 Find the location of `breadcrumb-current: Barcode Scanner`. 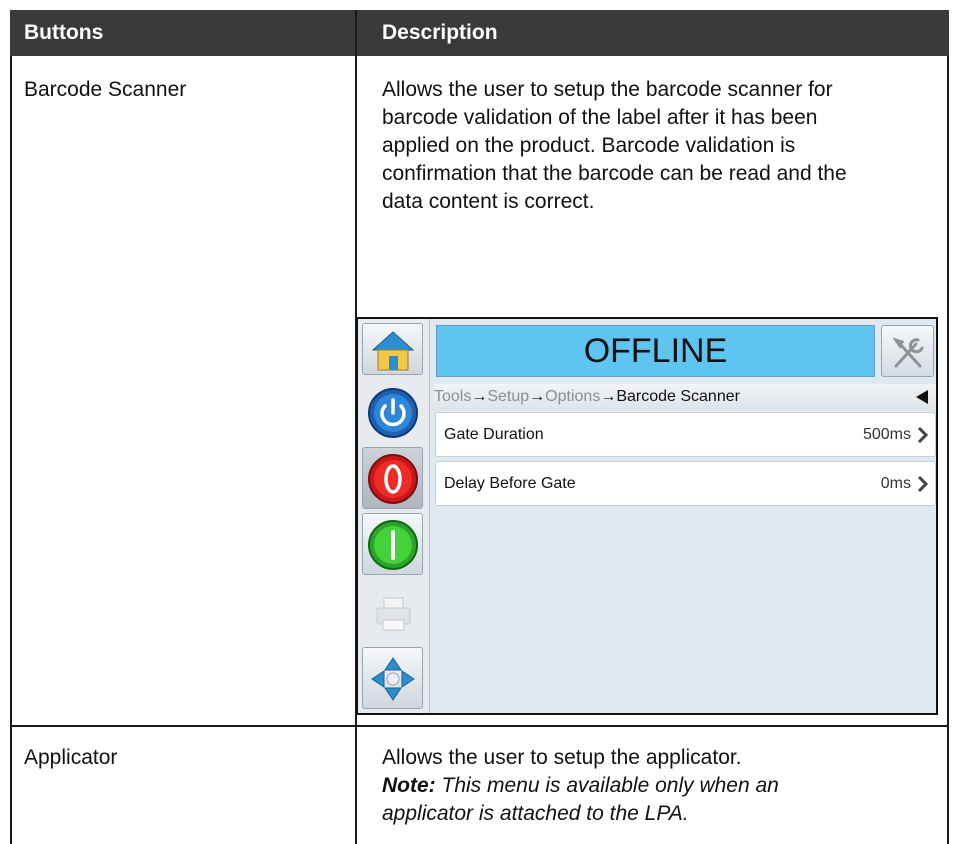

breadcrumb-current: Barcode Scanner is located at coordinates (678, 396).